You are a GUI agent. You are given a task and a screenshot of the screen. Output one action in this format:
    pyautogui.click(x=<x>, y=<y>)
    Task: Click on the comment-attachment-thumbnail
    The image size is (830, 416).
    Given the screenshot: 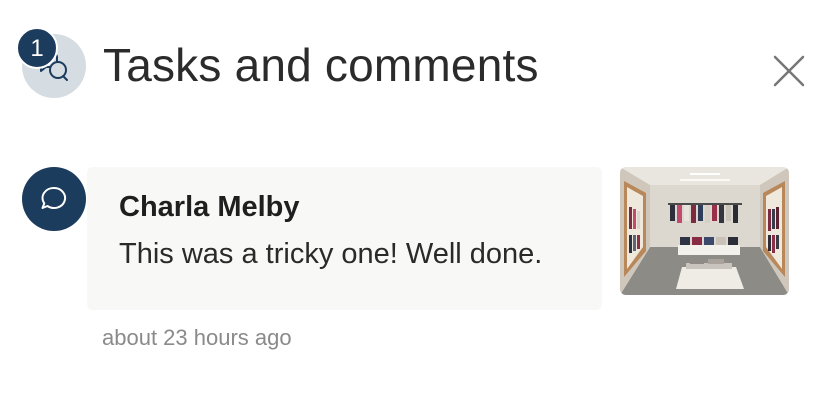 What is the action you would take?
    pyautogui.click(x=704, y=231)
    